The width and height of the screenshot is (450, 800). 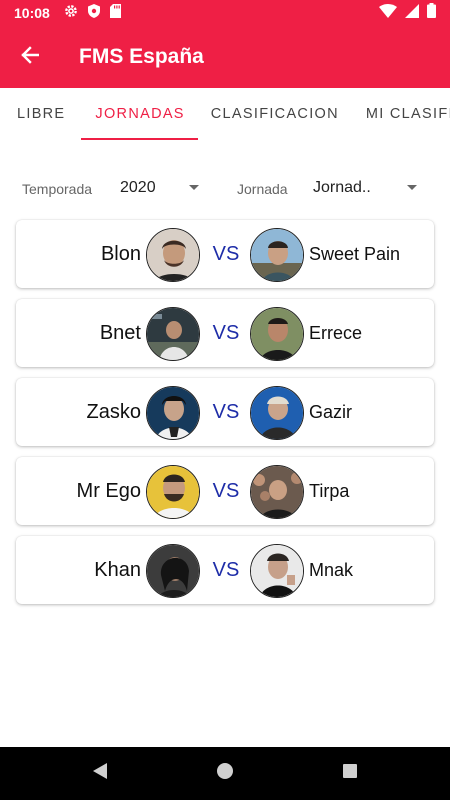 I want to click on tab-libre: LIBRE, so click(x=41, y=114).